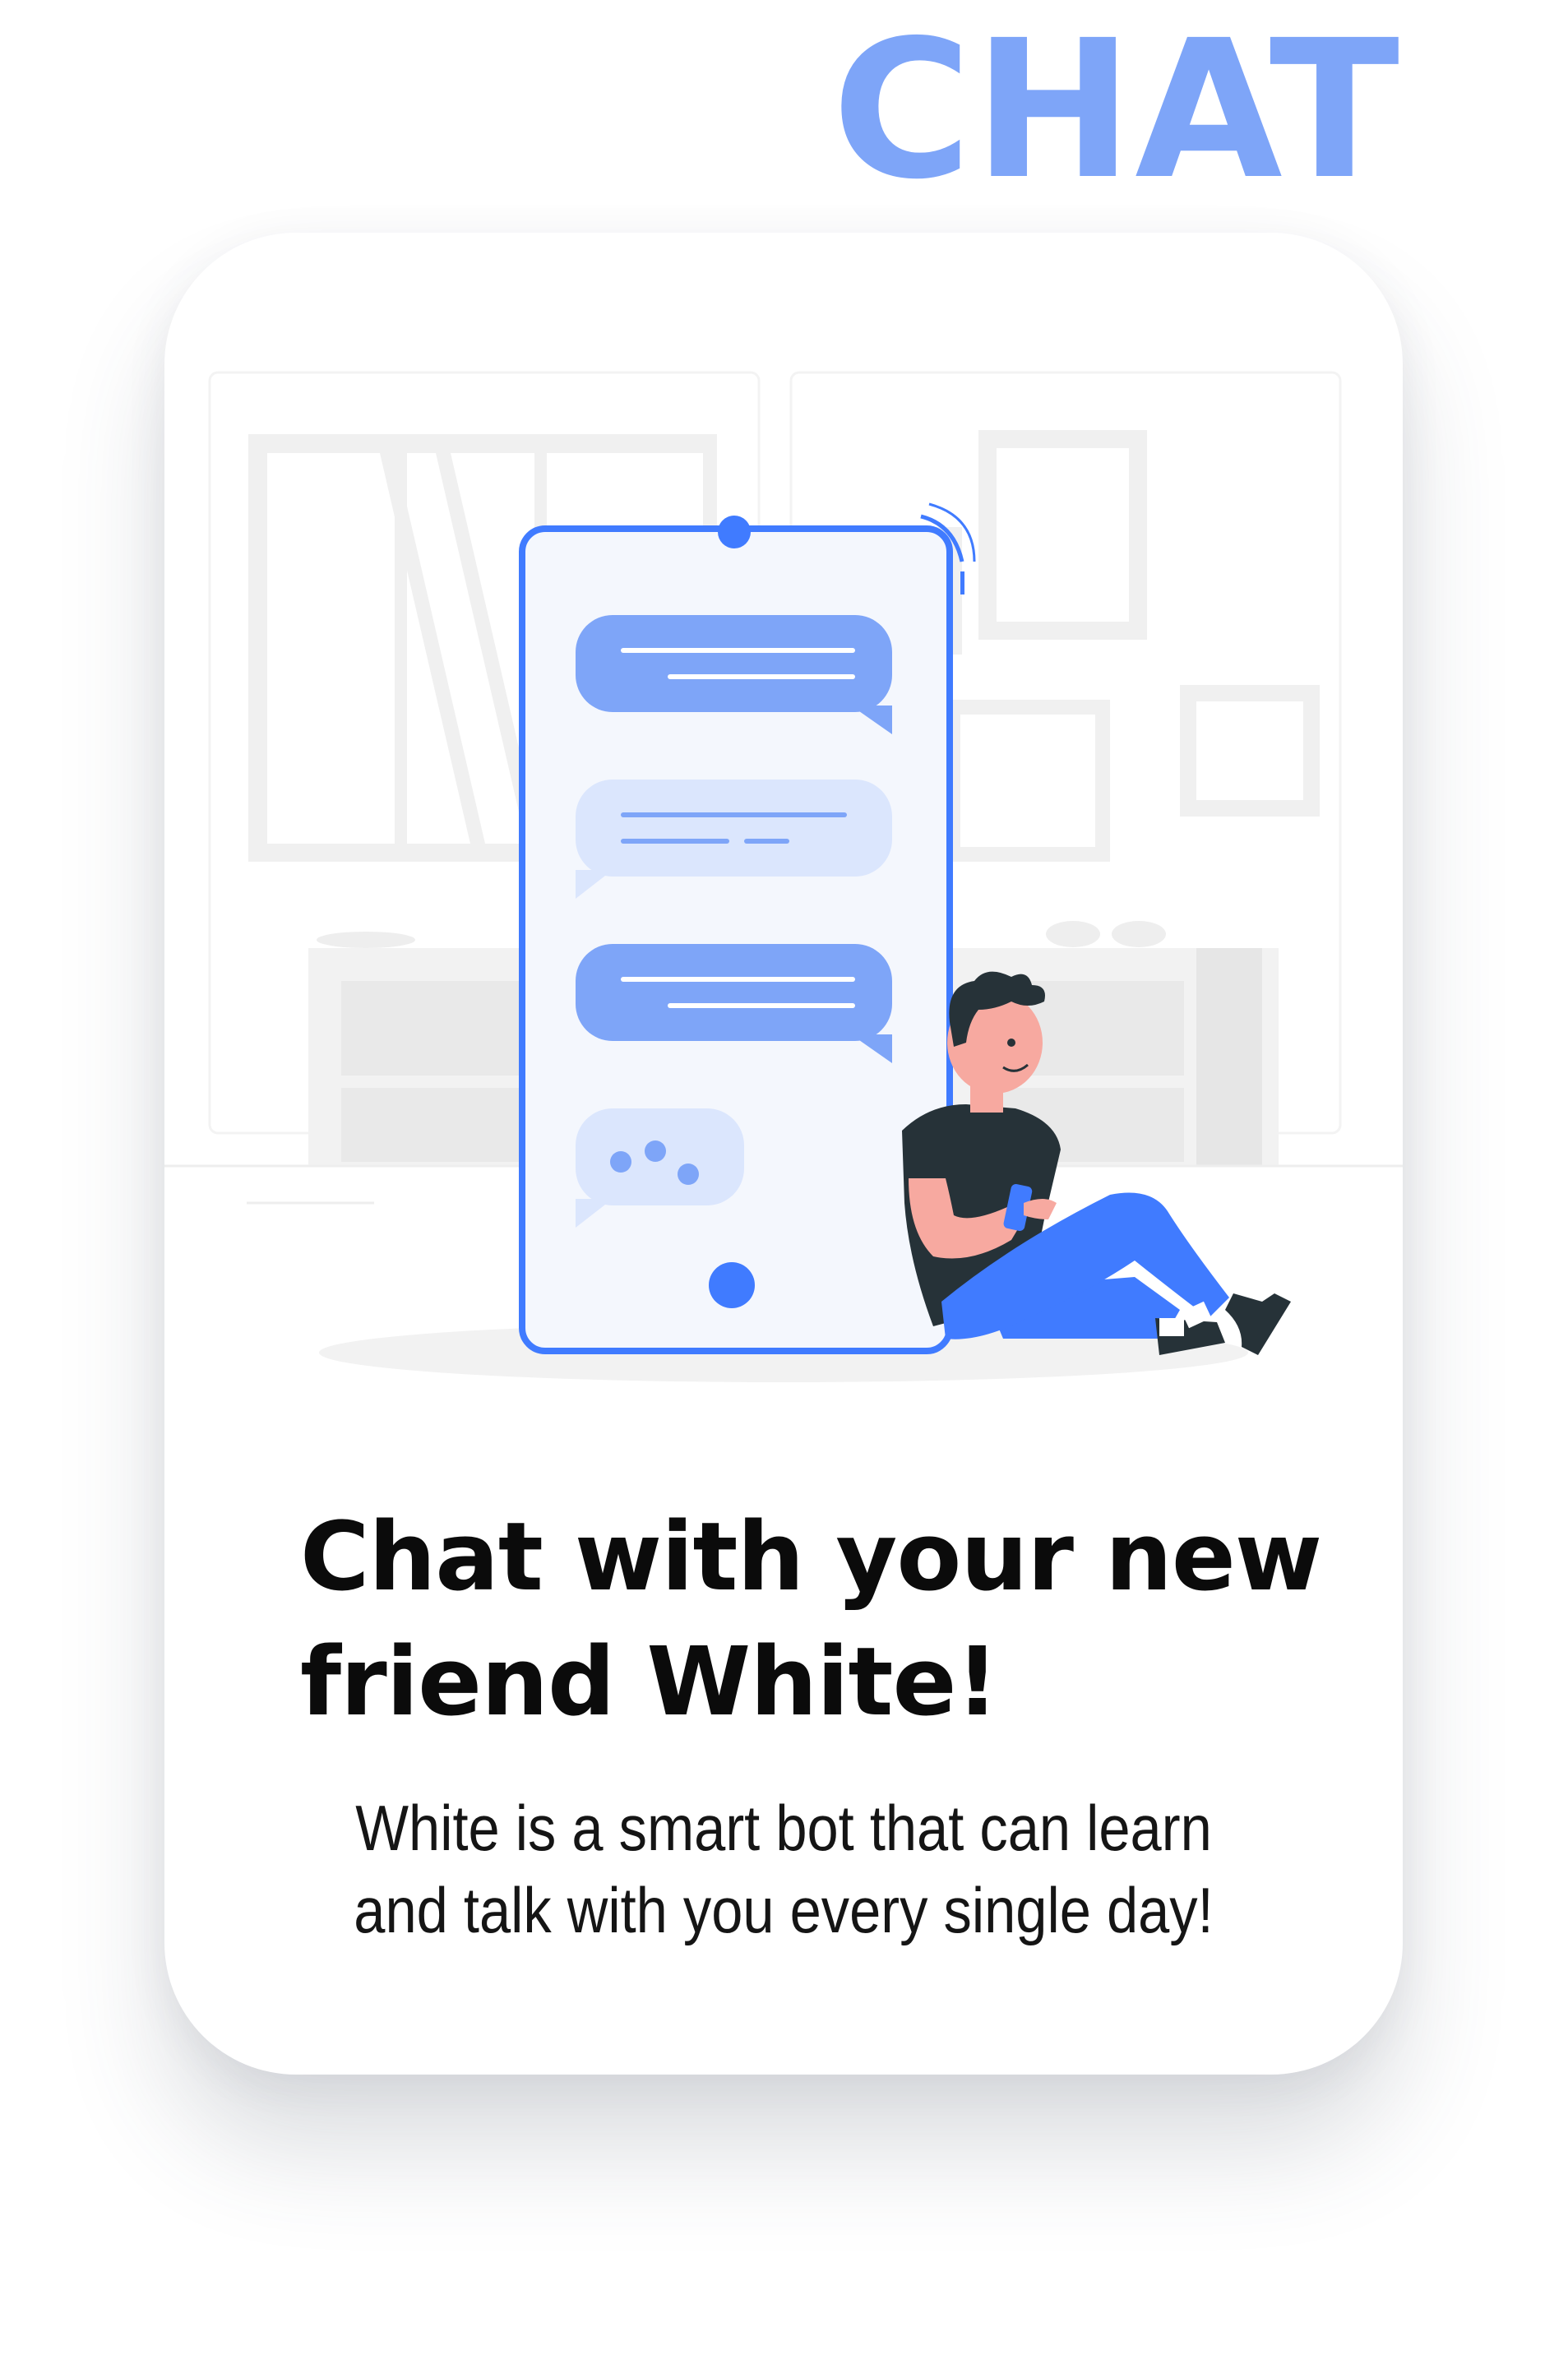 The height and width of the screenshot is (2364, 1568). Describe the element at coordinates (1116, 110) in the screenshot. I see `app-title: CHAT` at that location.